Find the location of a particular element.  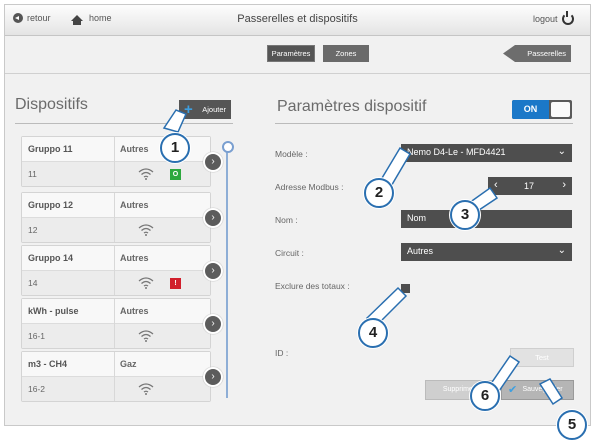

scrollbar-handle is located at coordinates (228, 147).